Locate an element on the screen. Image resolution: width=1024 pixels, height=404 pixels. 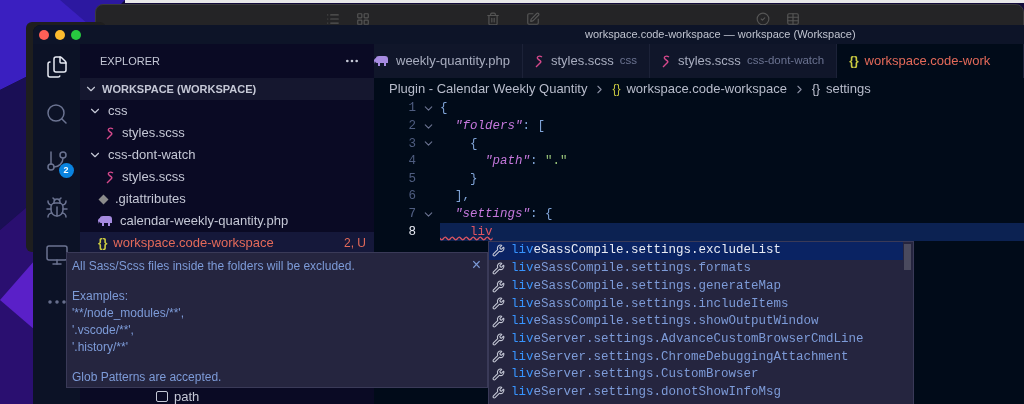
breadcrumb-item: settings is located at coordinates (848, 89).